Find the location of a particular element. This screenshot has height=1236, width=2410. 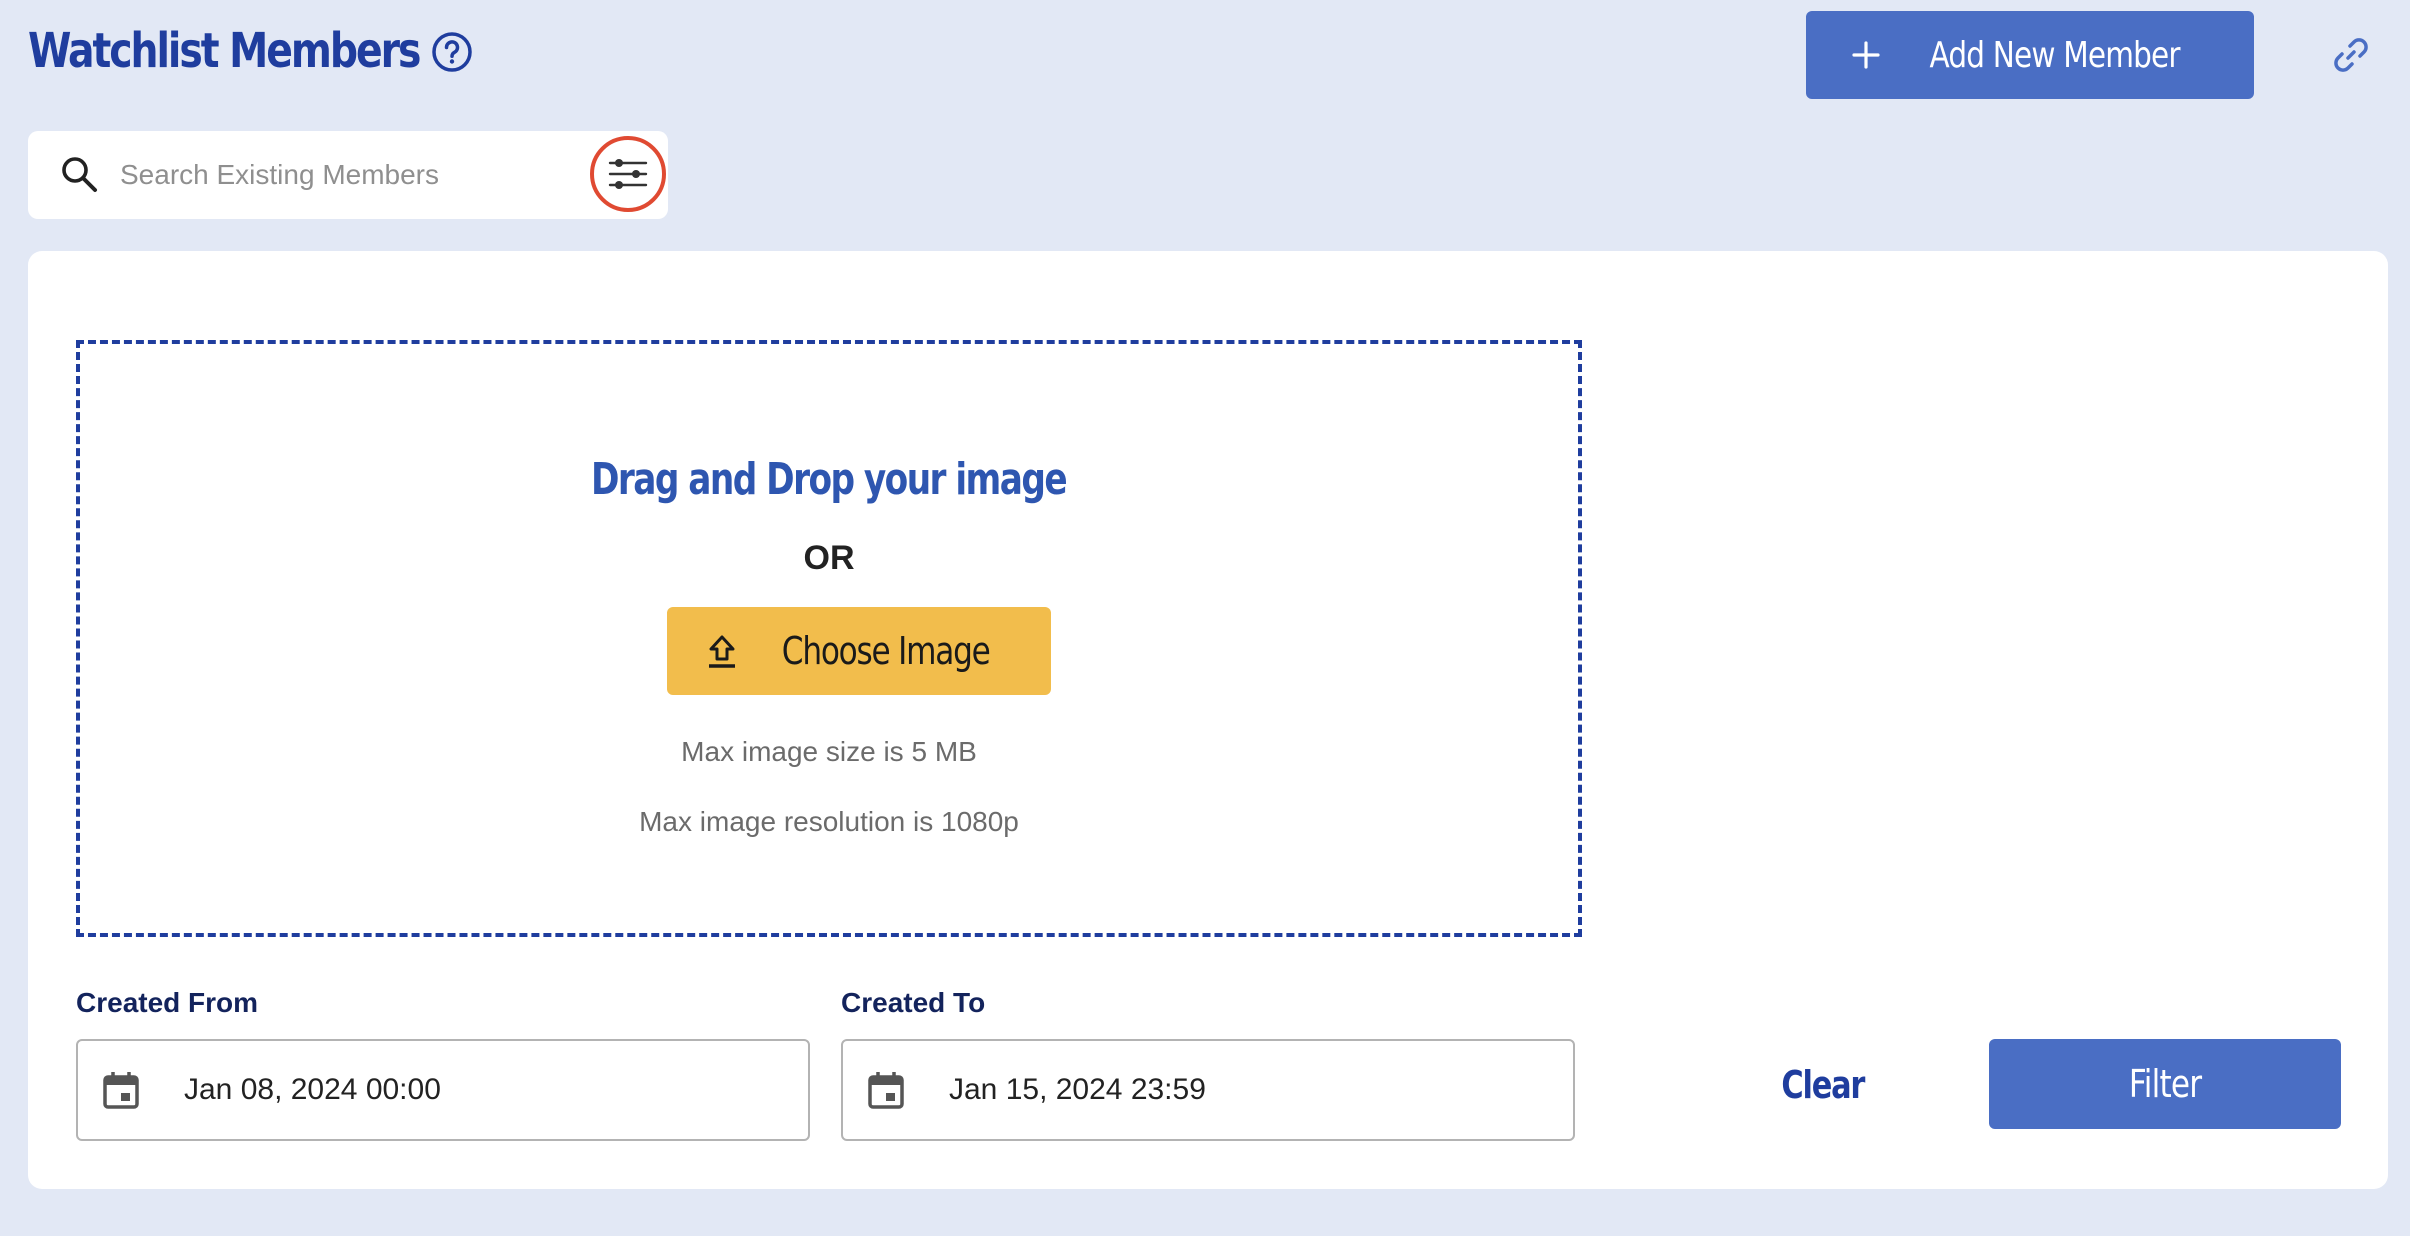

created-to-field: Jan 15, 2024 23:59 is located at coordinates (1208, 1090).